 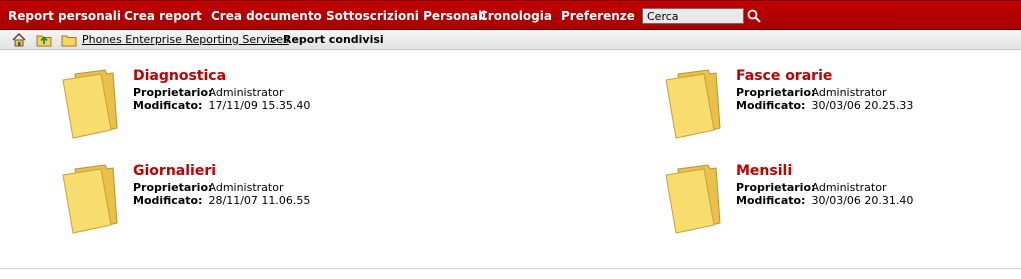 I want to click on modified-row: Modificato: 17/11/09 15.35.40, so click(x=221, y=105).